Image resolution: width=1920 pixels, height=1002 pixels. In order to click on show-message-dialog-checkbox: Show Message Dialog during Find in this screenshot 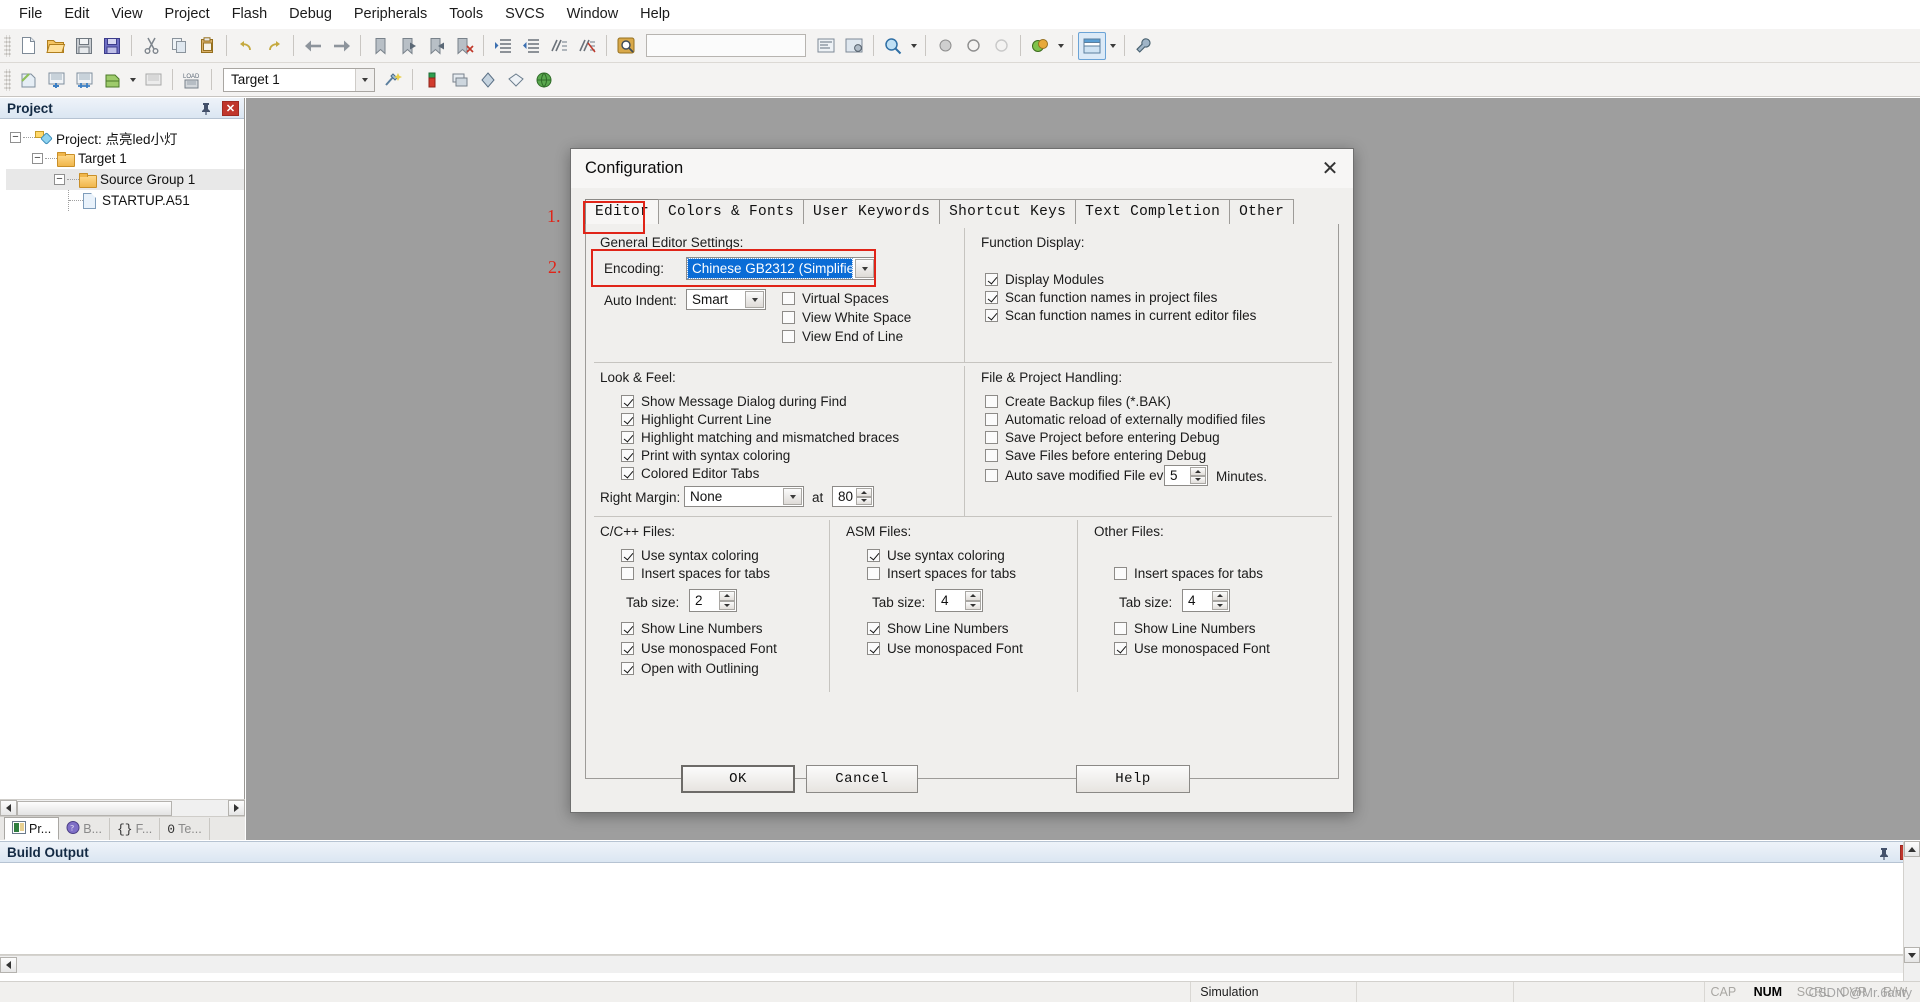, I will do `click(734, 401)`.